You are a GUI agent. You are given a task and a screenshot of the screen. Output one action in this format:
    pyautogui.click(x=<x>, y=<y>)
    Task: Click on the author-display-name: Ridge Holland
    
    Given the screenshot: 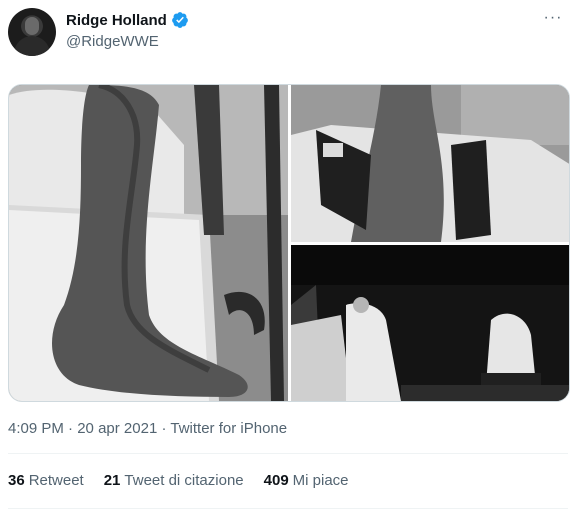 What is the action you would take?
    pyautogui.click(x=116, y=20)
    